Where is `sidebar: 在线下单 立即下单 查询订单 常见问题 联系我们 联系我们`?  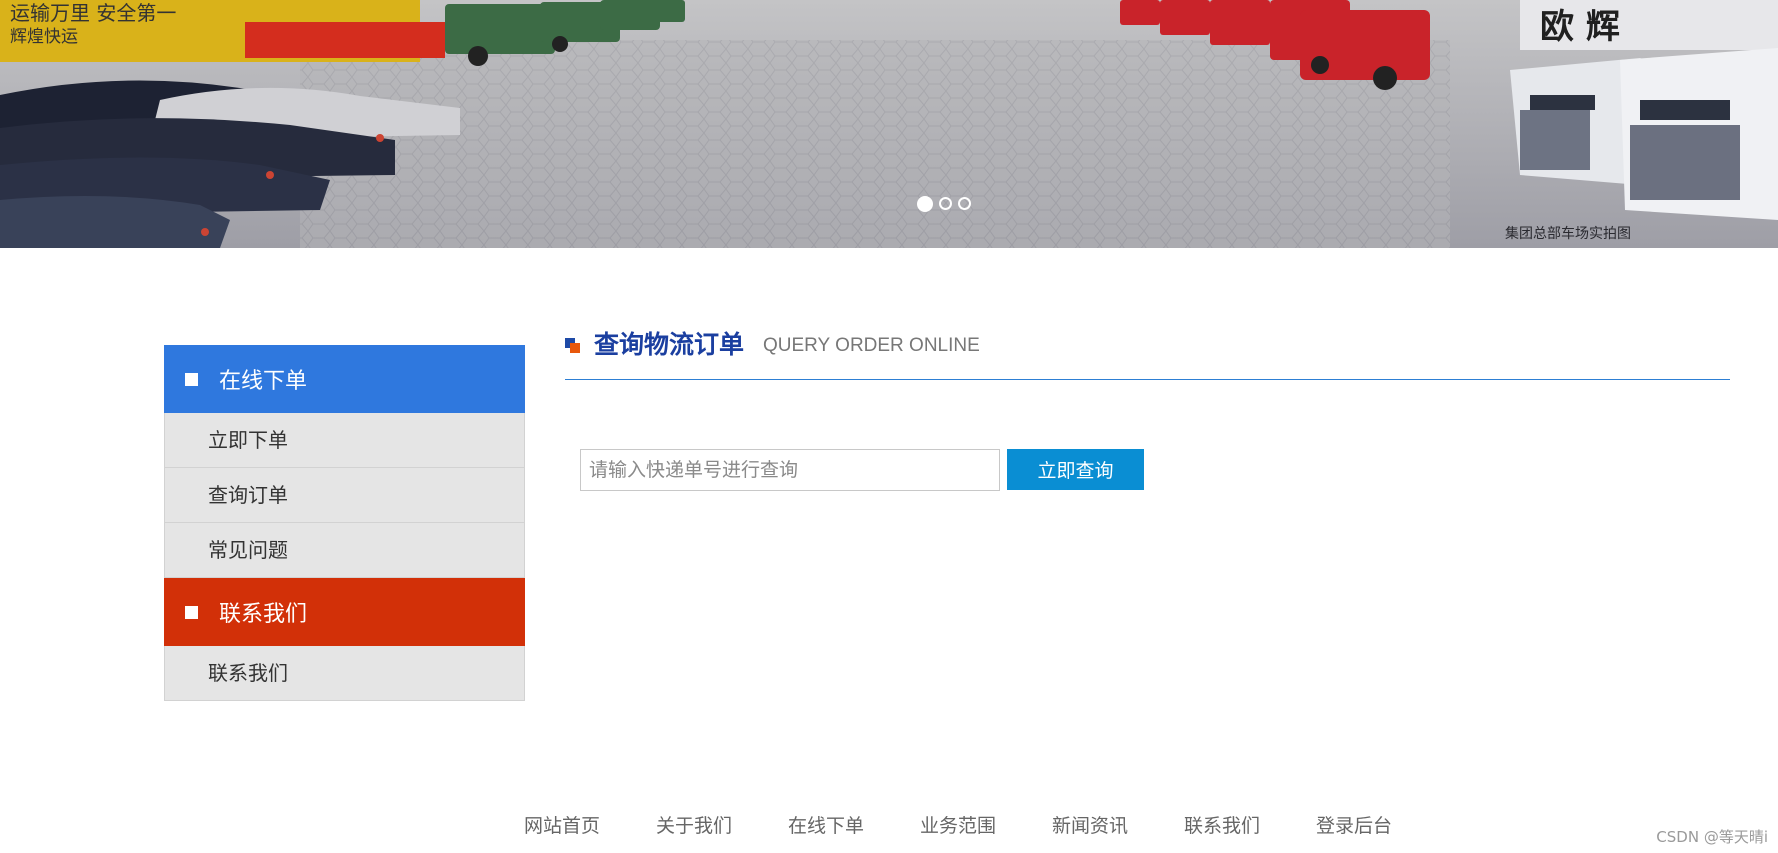 sidebar: 在线下单 立即下单 查询订单 常见问题 联系我们 联系我们 is located at coordinates (344, 523).